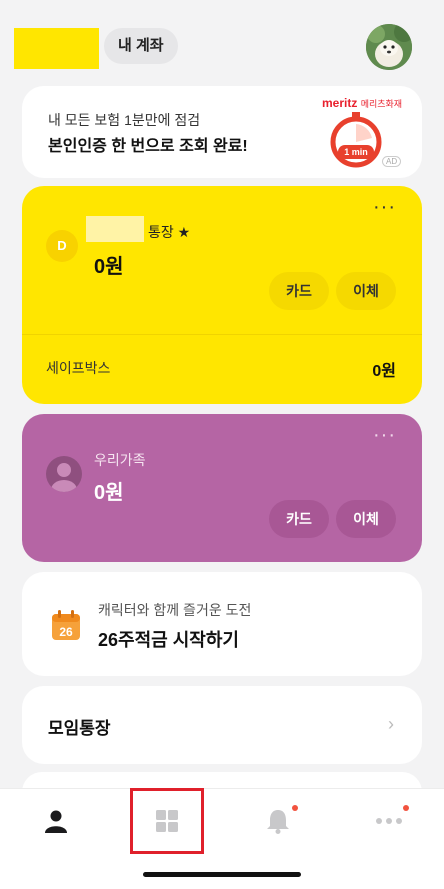  I want to click on ad-brand-logo: meritz 메리츠화재, so click(362, 103).